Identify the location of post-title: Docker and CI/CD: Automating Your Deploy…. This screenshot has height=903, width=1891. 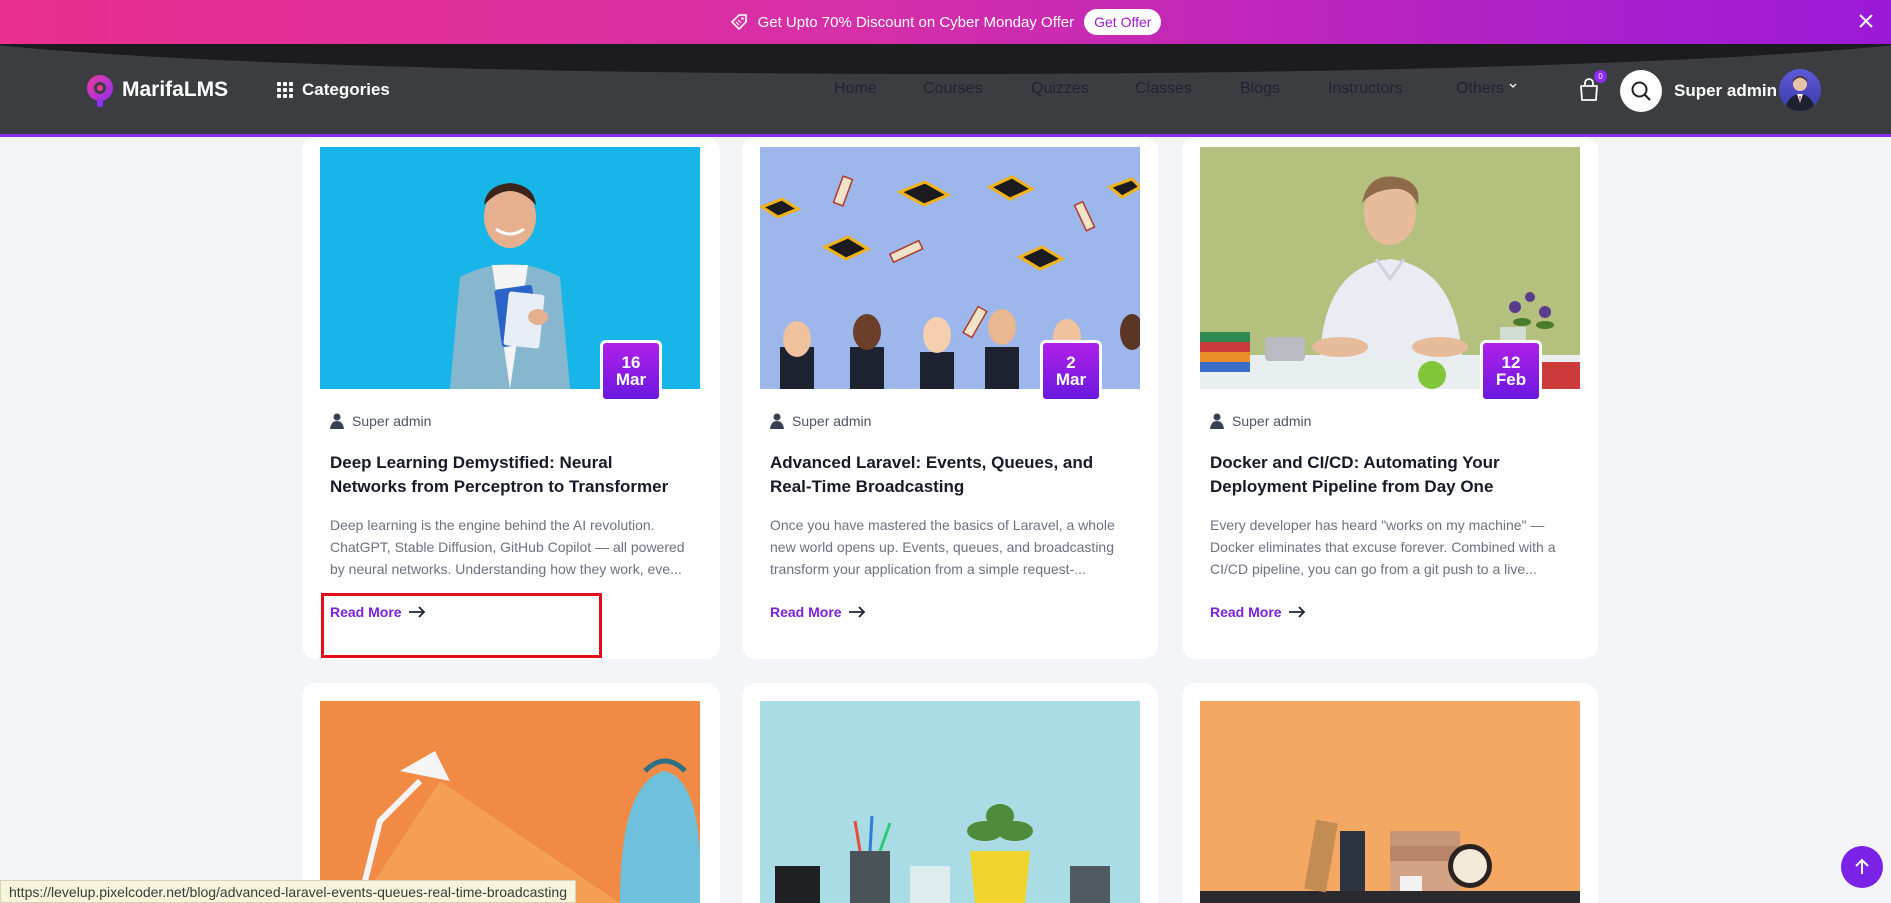
(1385, 475).